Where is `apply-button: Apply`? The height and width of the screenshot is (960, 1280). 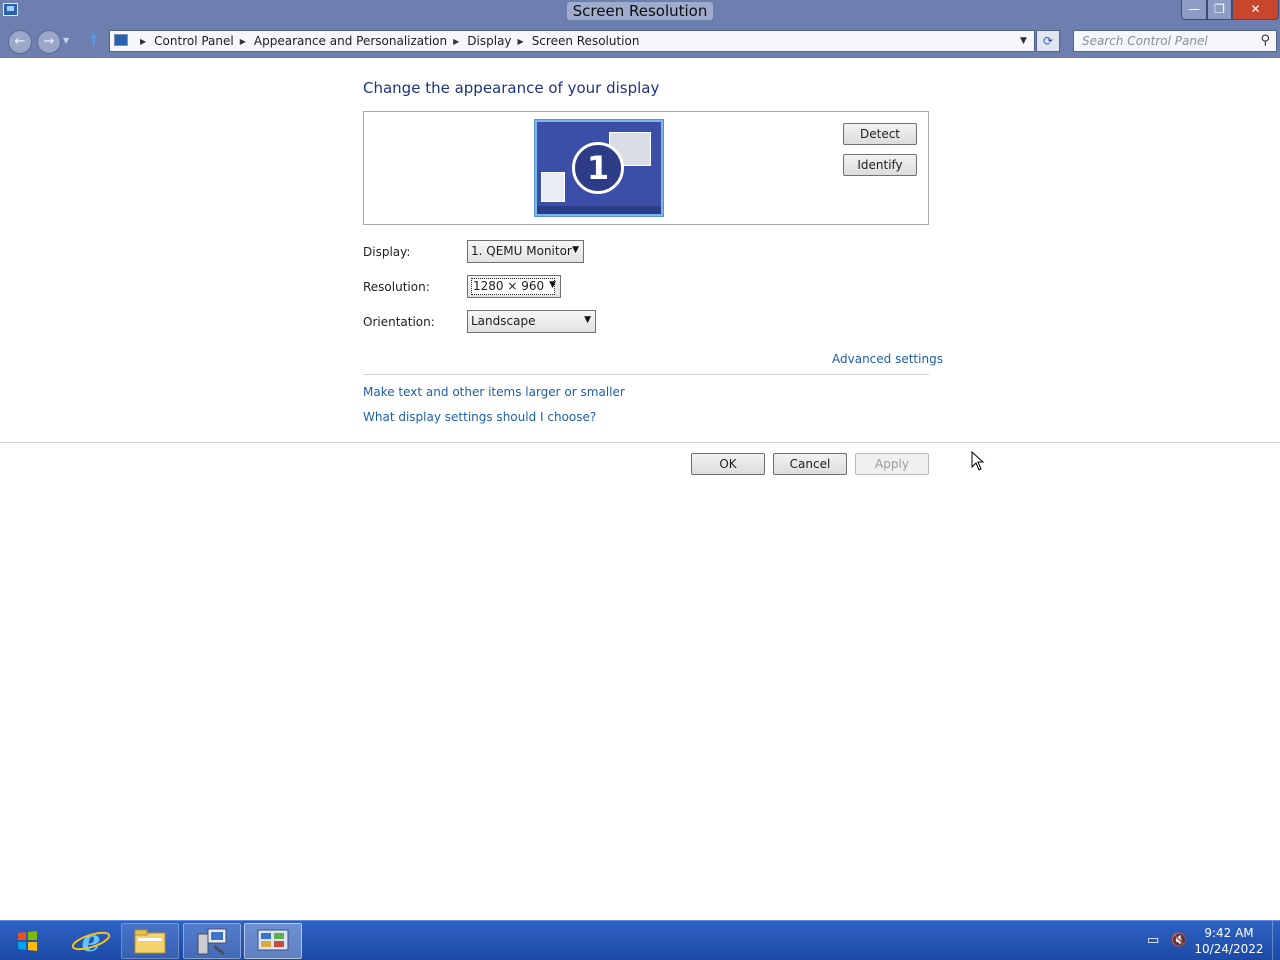
apply-button: Apply is located at coordinates (892, 464).